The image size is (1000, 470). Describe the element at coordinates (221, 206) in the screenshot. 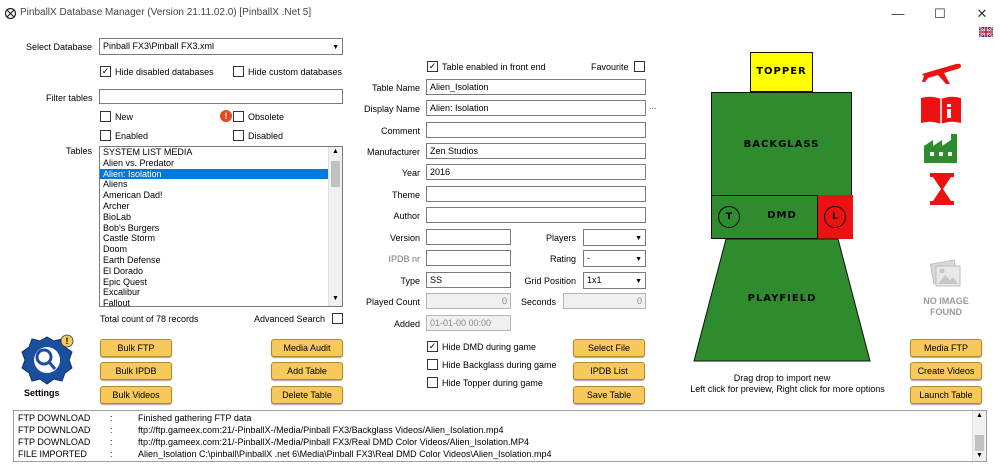

I see `list-item: Archer` at that location.